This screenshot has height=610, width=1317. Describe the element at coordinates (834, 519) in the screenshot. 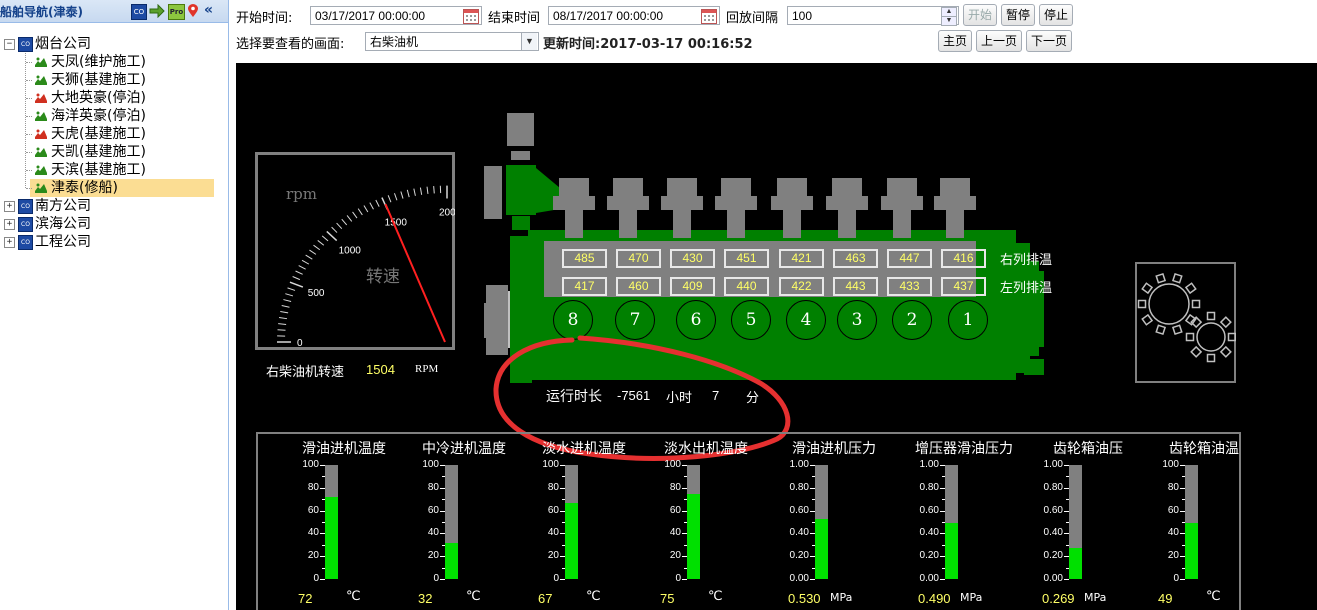

I see `sensor-gauge: 滑油进机压力 1.00 0.80 0.60 0.40 0.20 0.00 0.530 MPa` at that location.